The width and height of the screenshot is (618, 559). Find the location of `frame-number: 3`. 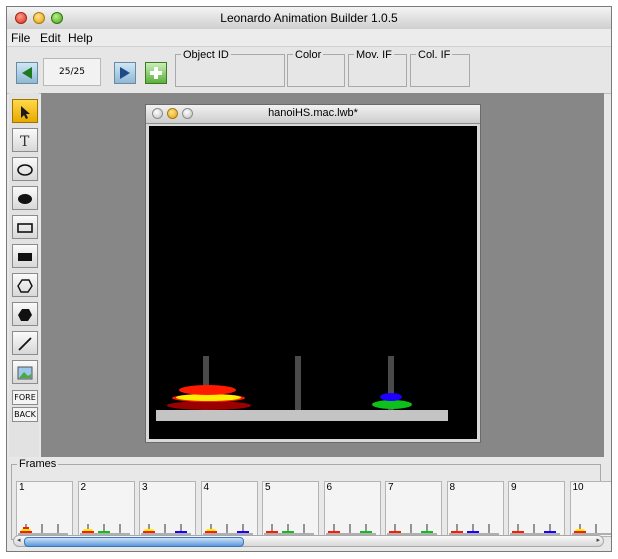

frame-number: 3 is located at coordinates (145, 487).